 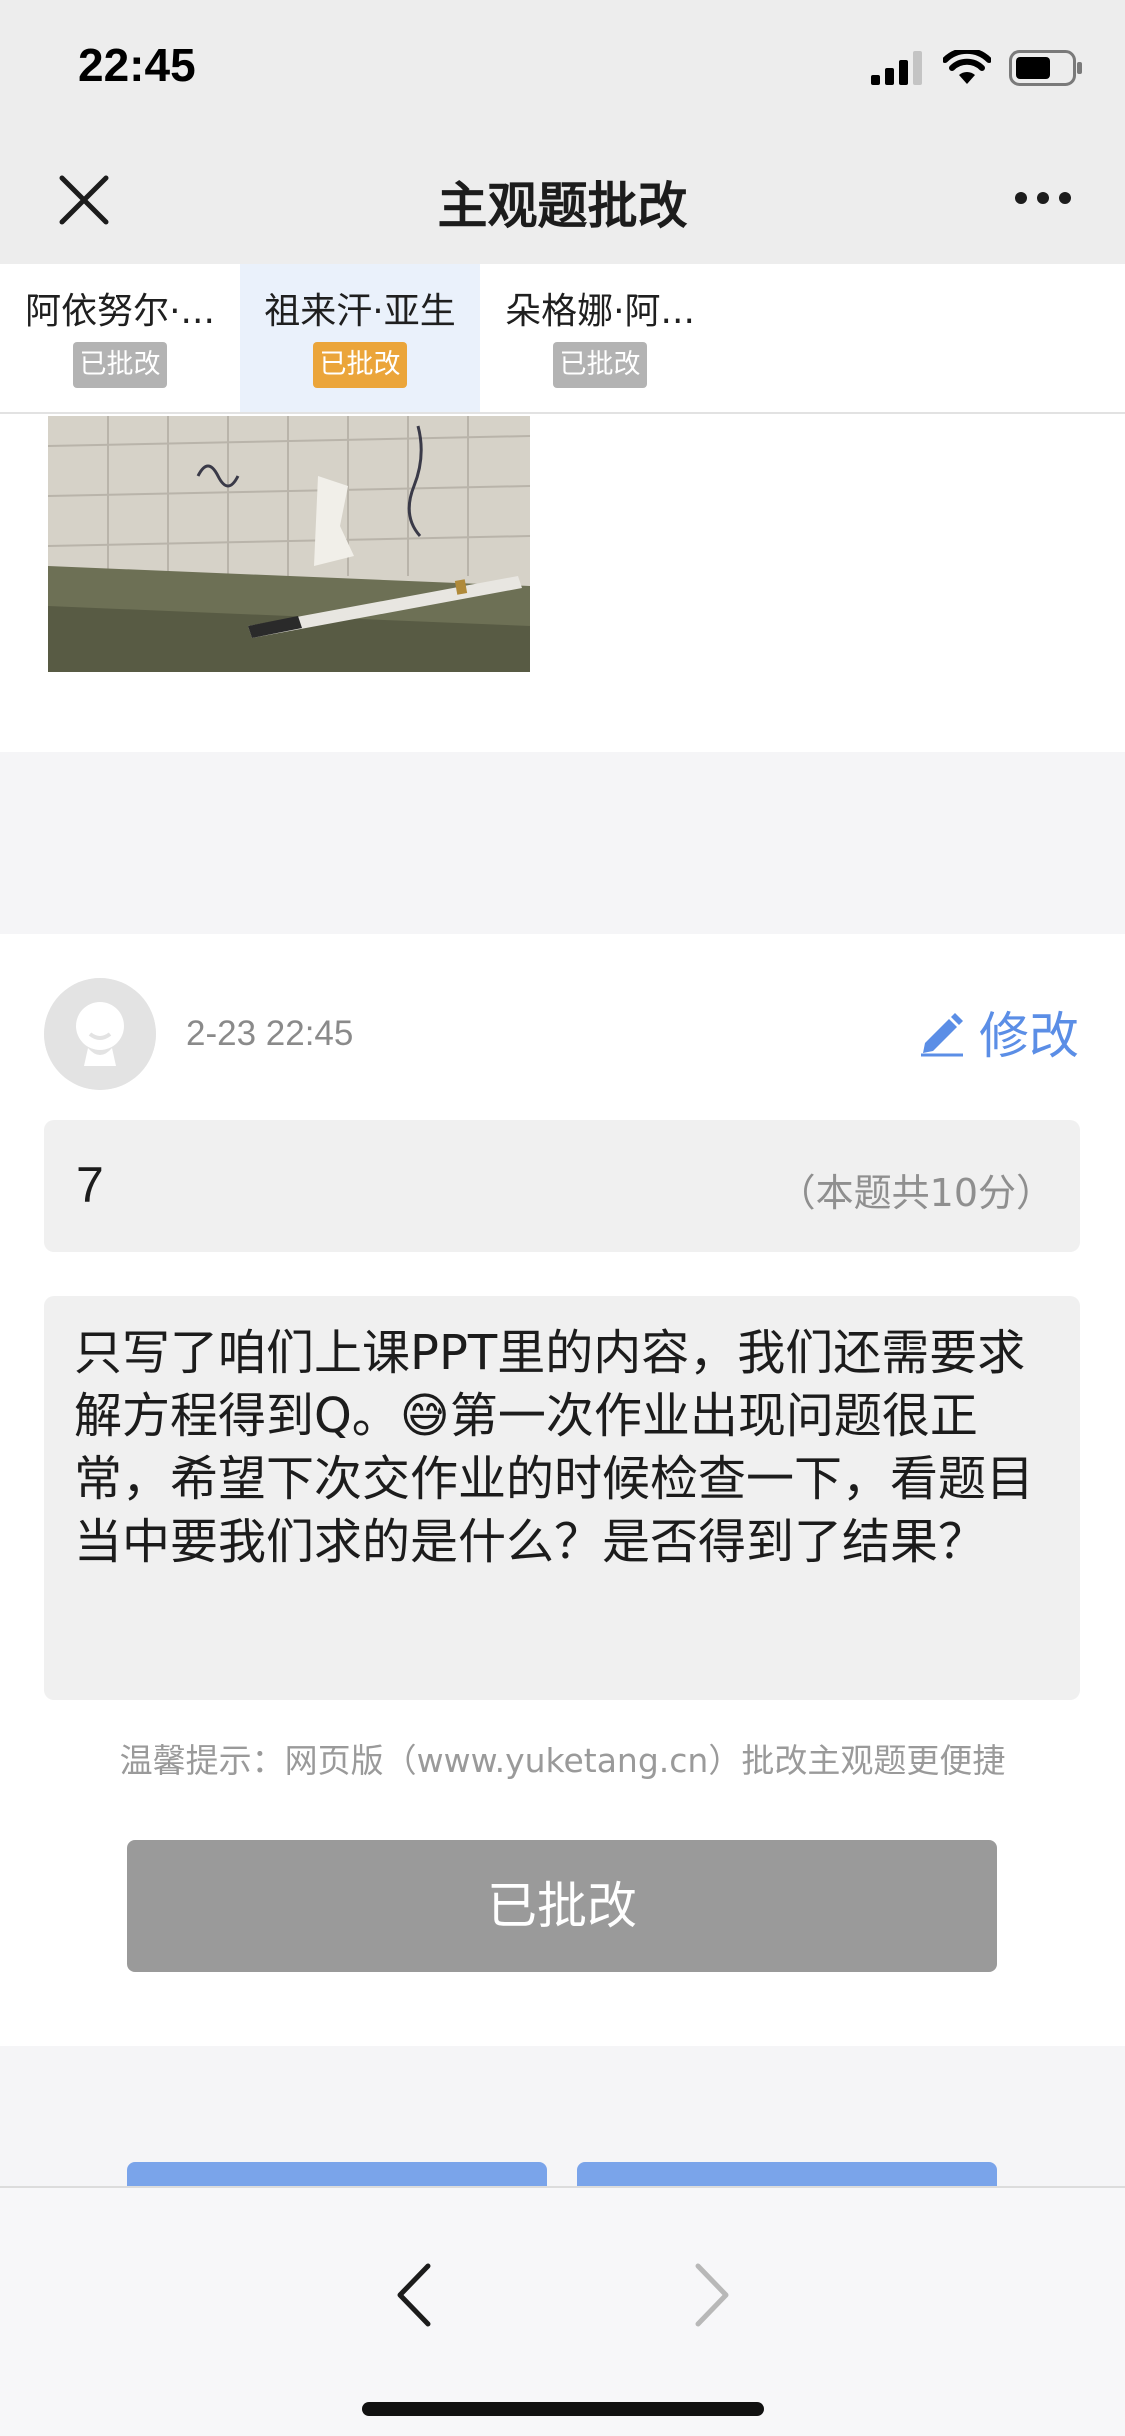 I want to click on graded-button: 已批改, so click(x=562, y=1906).